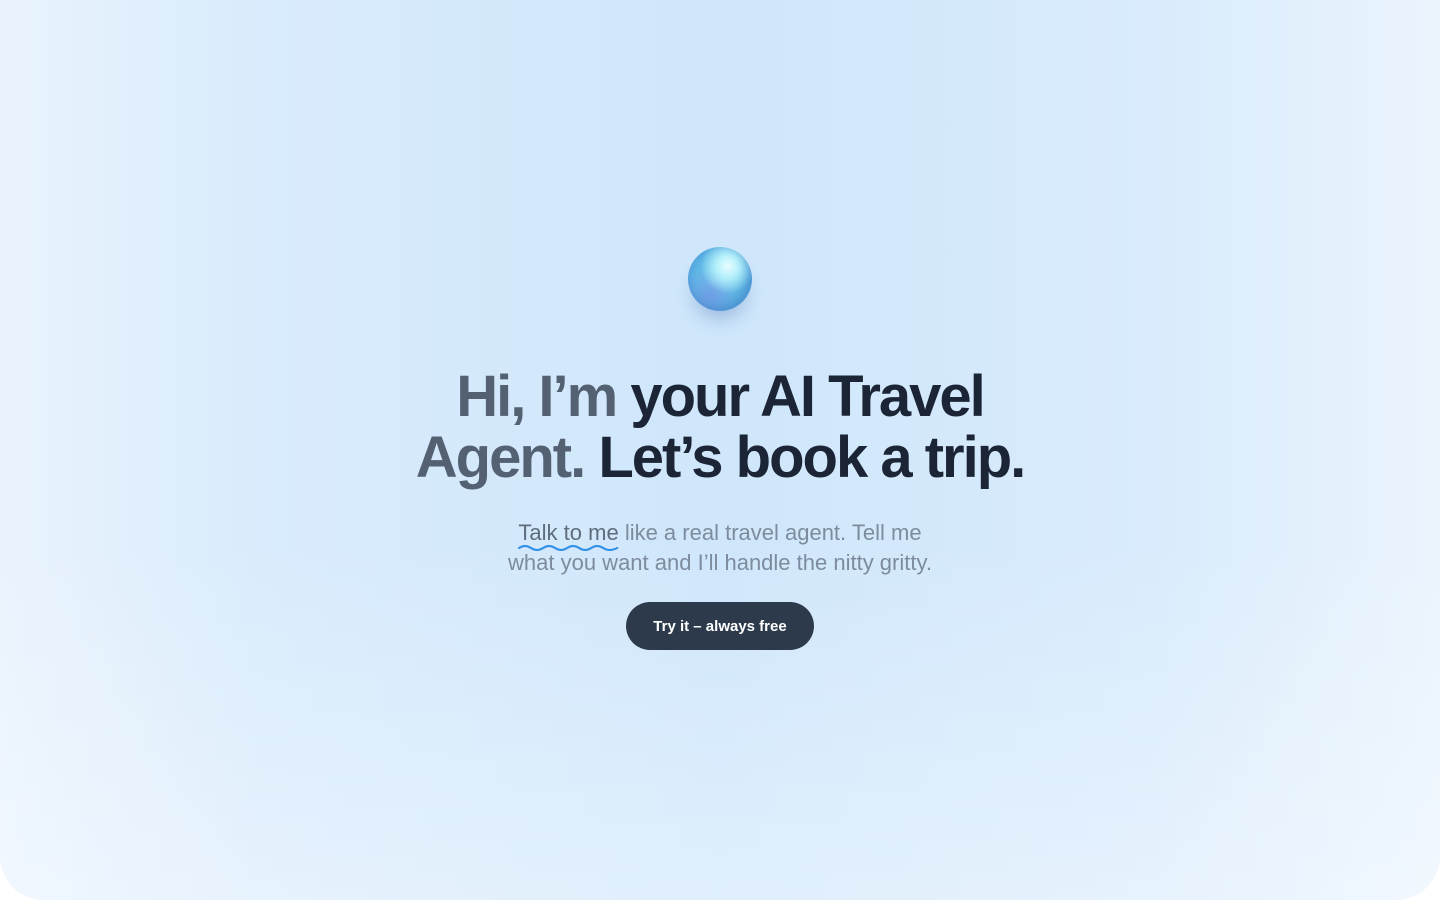  What do you see at coordinates (500, 457) in the screenshot?
I see `headline-muted-2: Agent.` at bounding box center [500, 457].